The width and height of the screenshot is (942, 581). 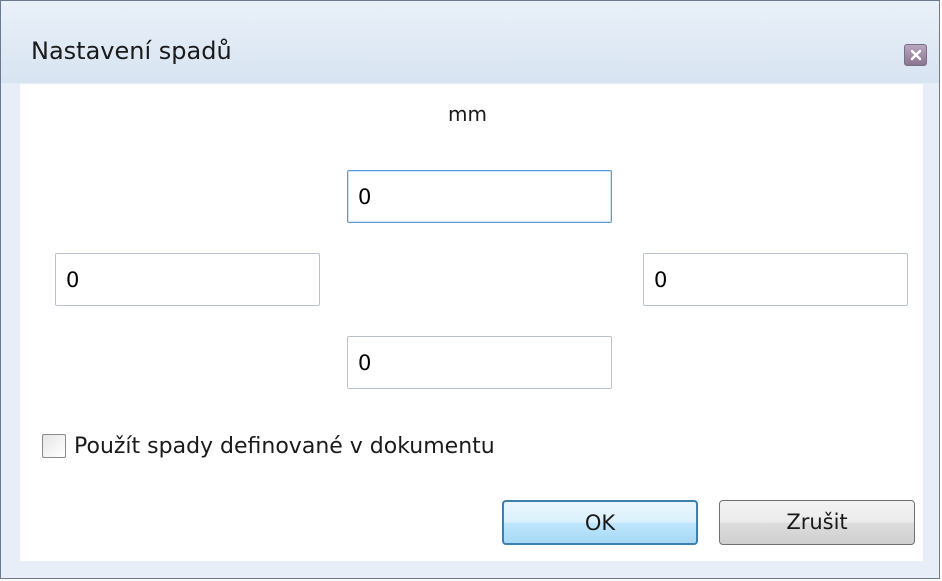 I want to click on use-document-bleeds-option: Použít spady definované v dokumentu, so click(x=268, y=446).